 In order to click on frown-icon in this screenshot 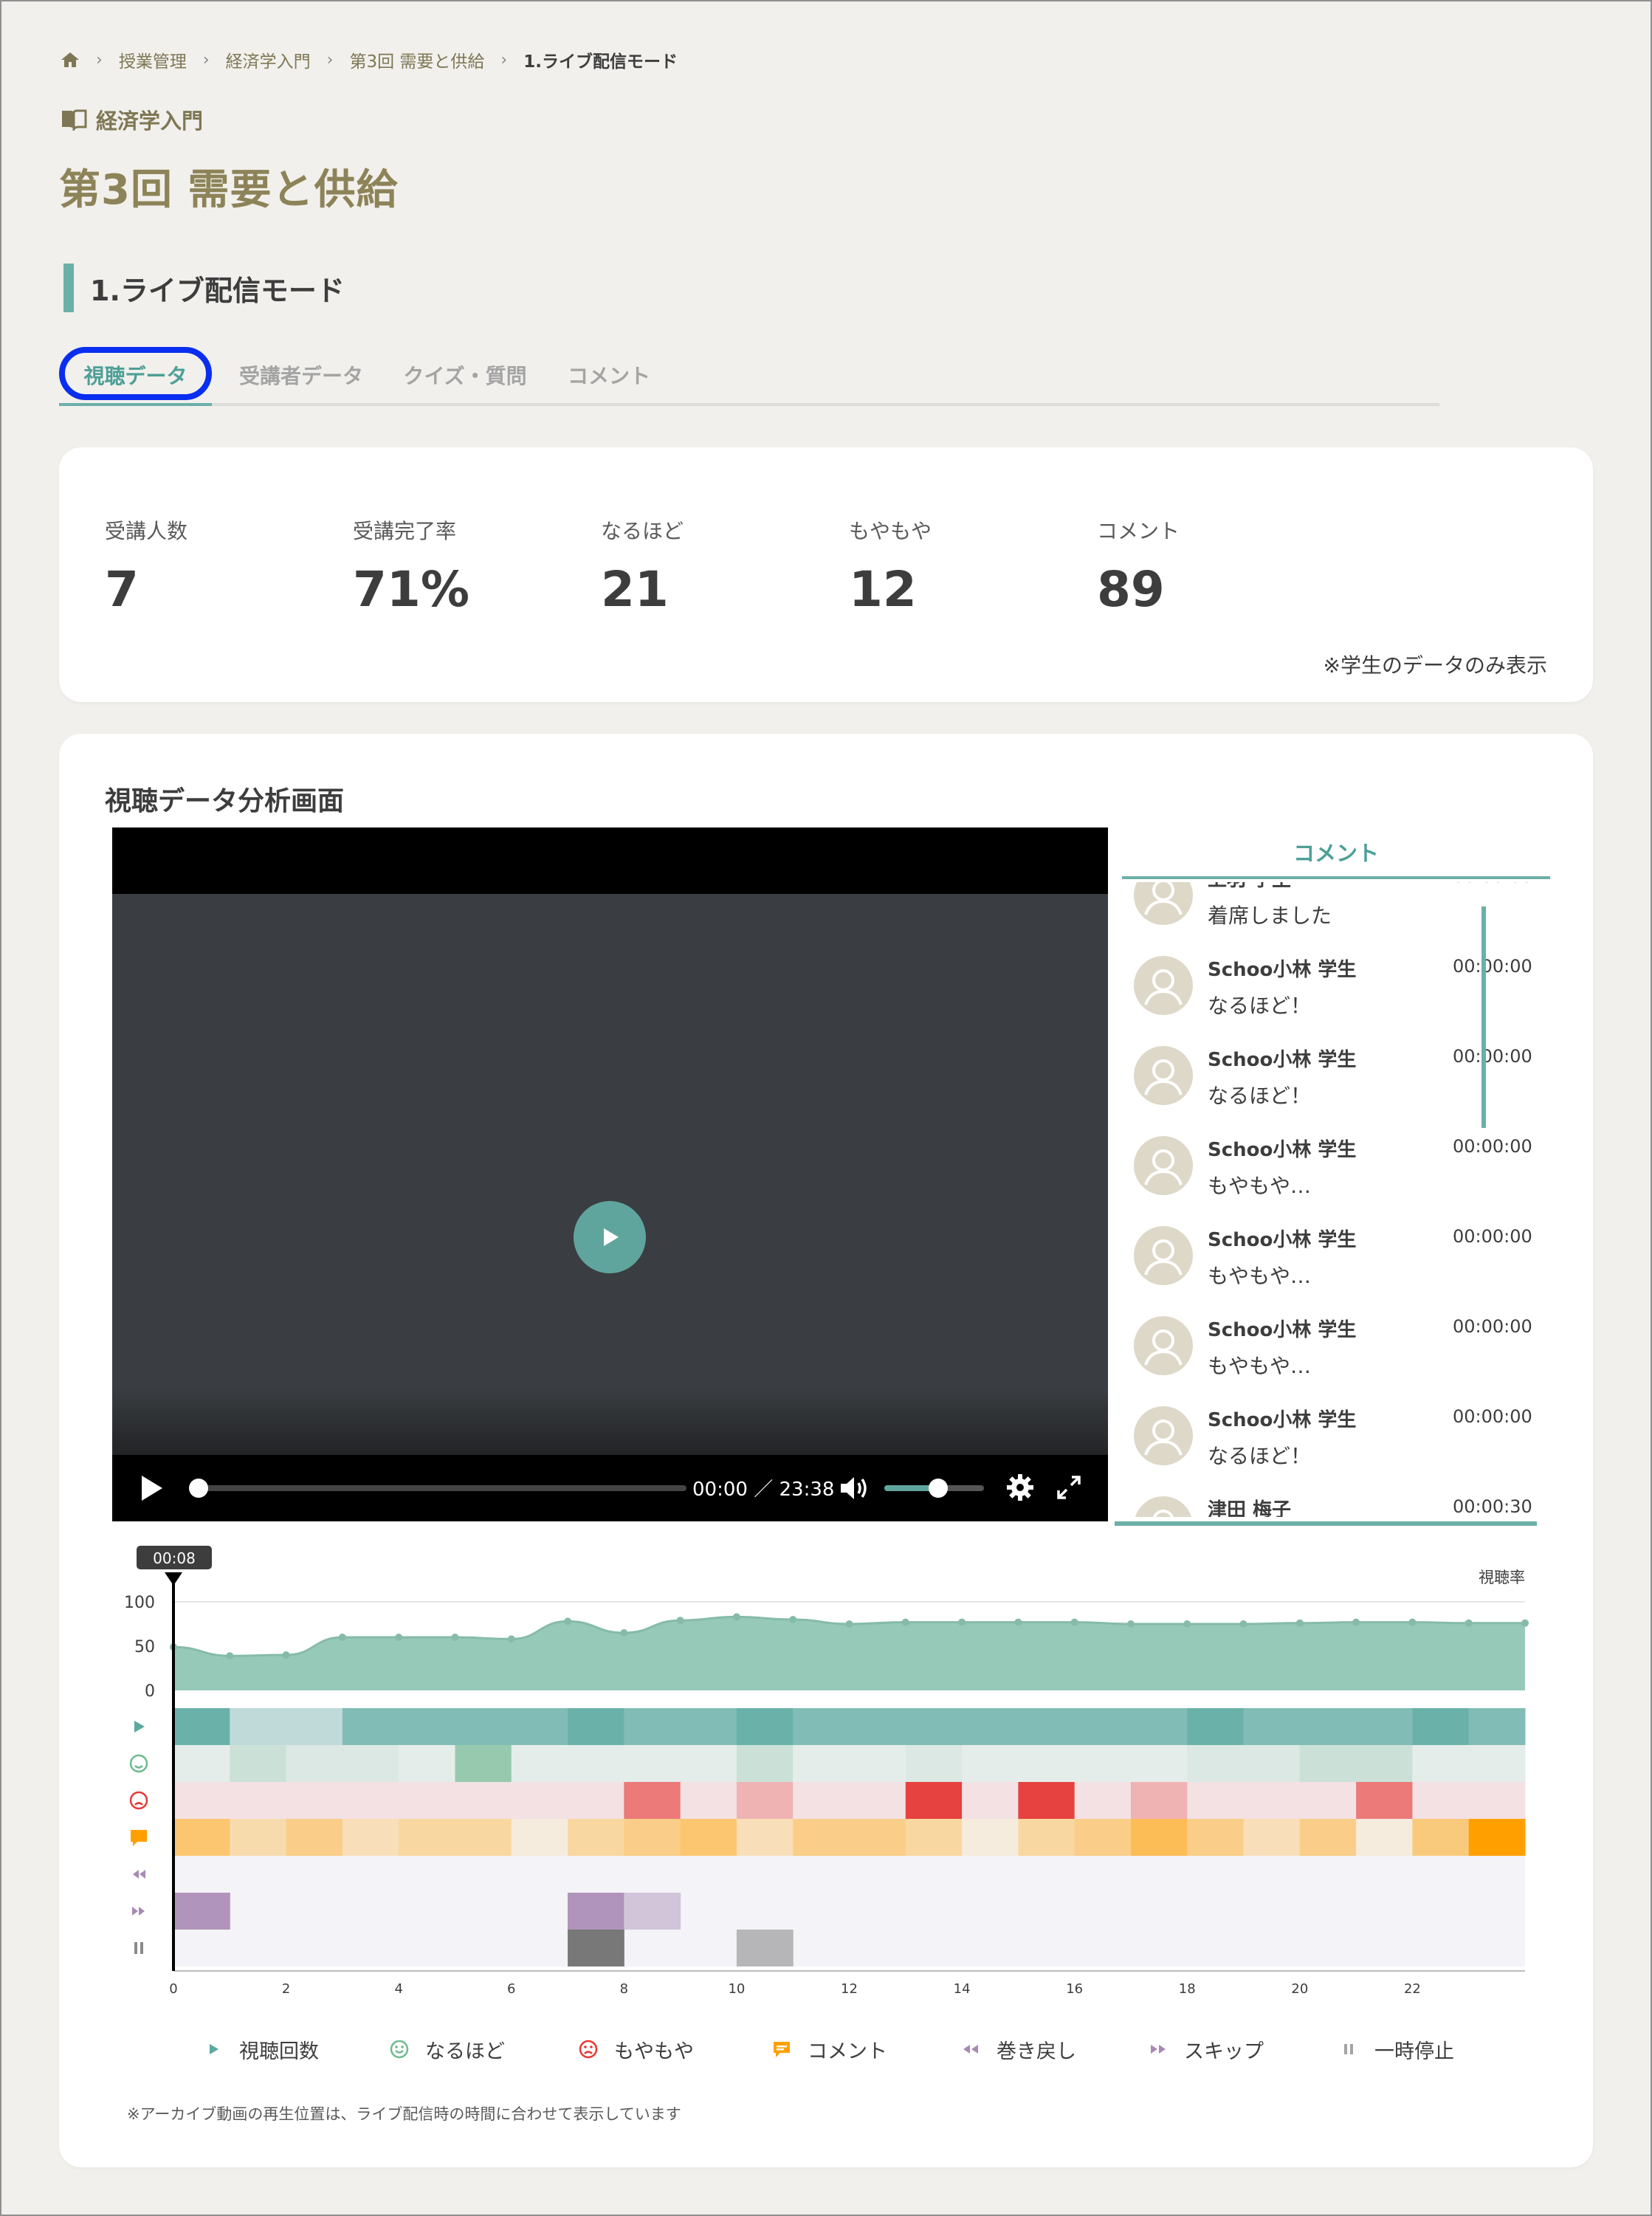, I will do `click(588, 2049)`.